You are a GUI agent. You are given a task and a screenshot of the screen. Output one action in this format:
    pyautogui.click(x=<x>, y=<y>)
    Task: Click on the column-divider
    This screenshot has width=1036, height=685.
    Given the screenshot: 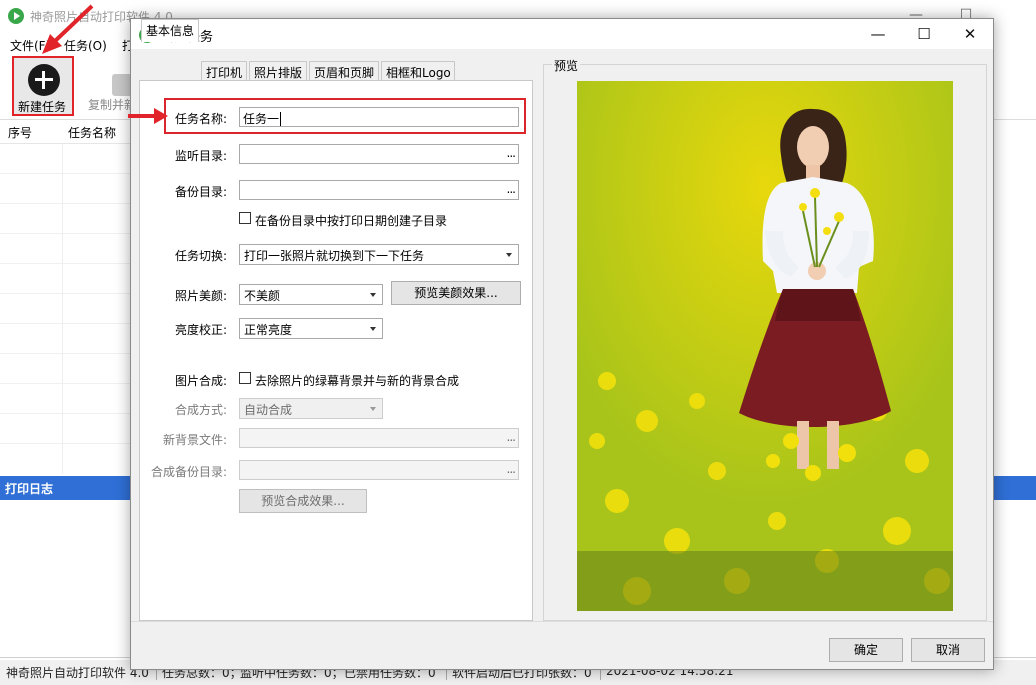 What is the action you would take?
    pyautogui.click(x=62, y=309)
    